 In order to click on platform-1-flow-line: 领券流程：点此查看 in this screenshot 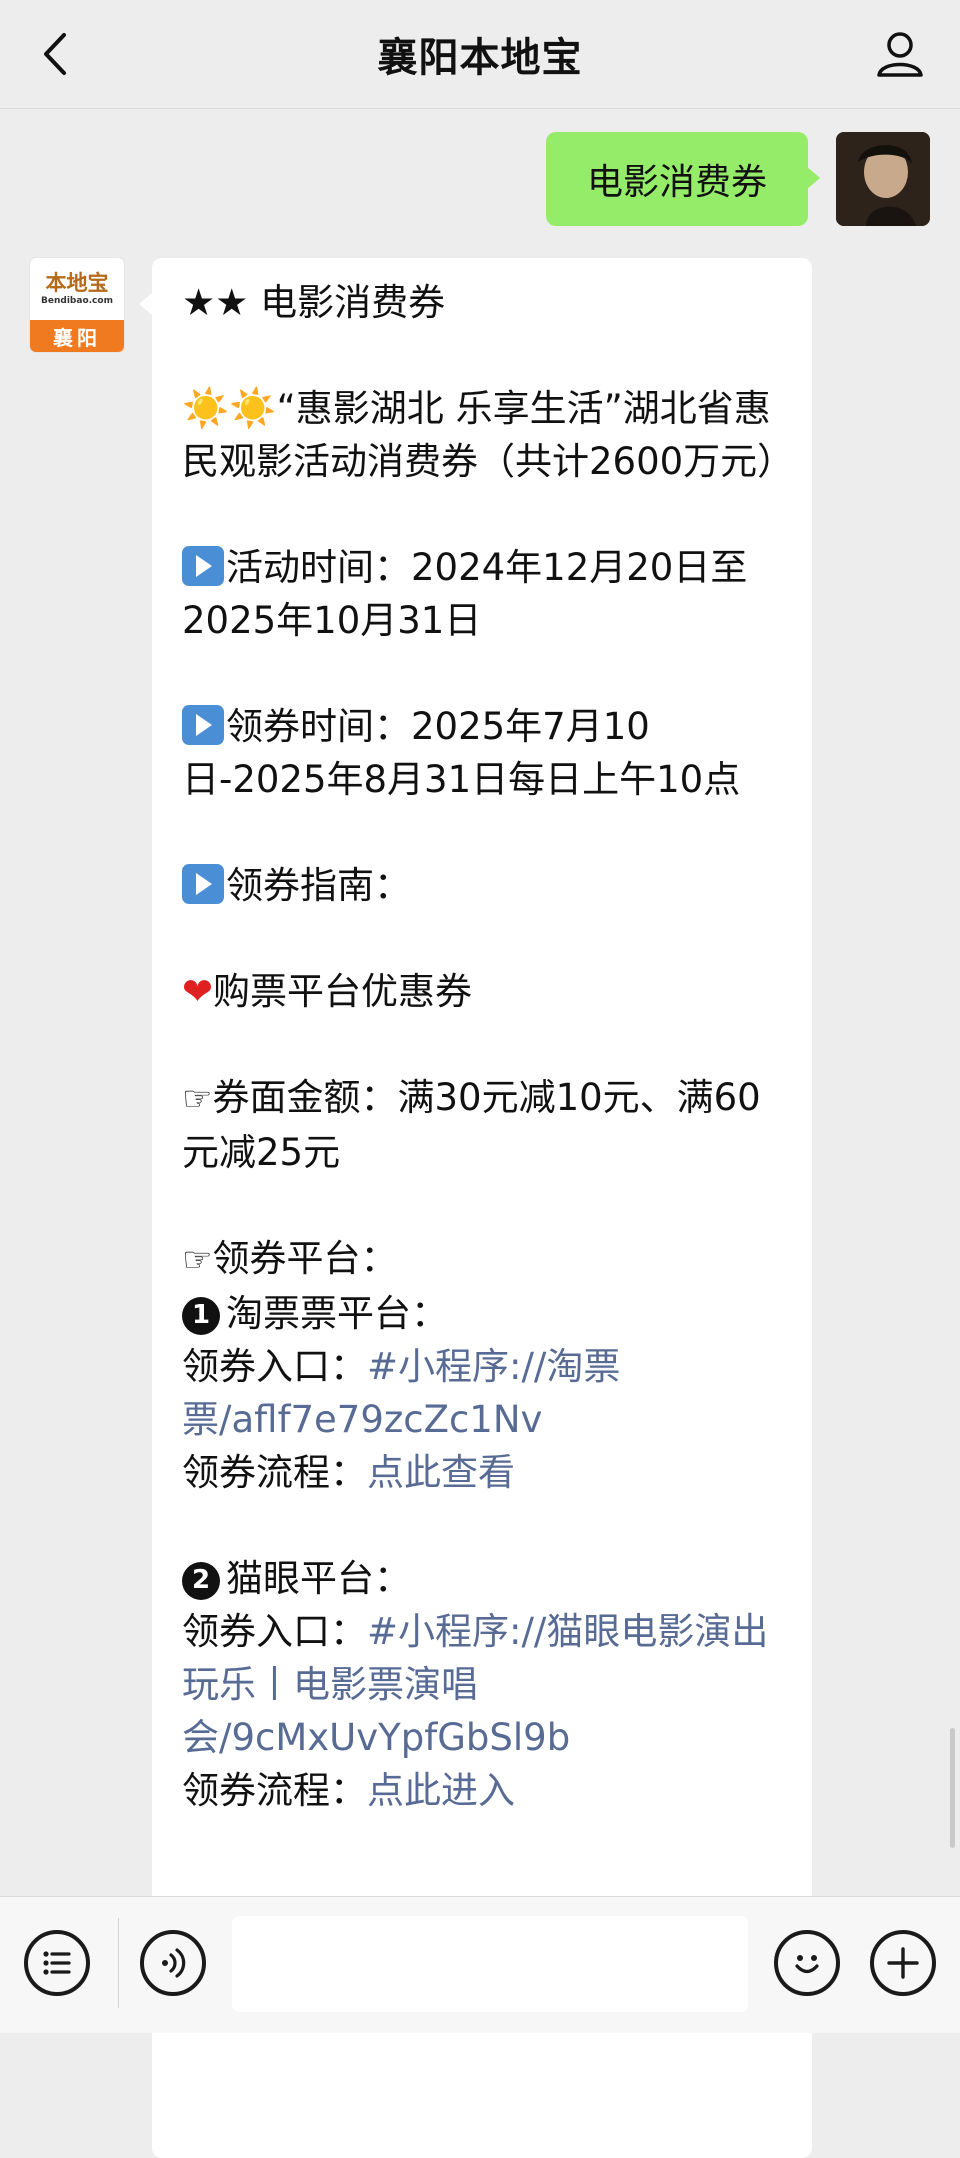, I will do `click(487, 1472)`.